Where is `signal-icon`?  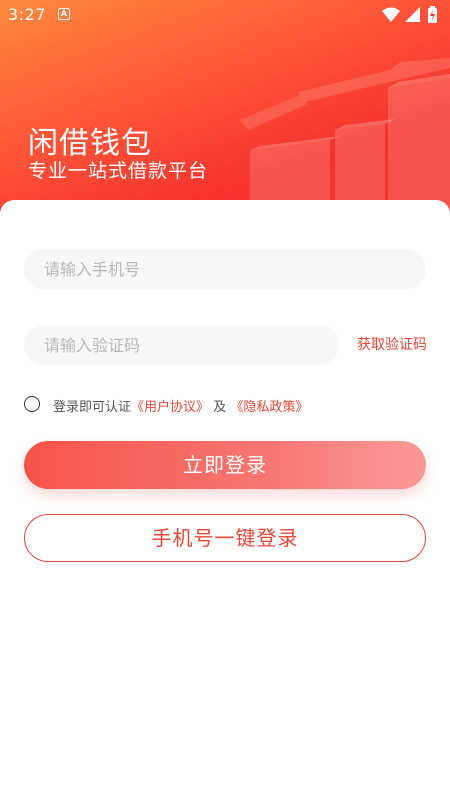
signal-icon is located at coordinates (412, 14).